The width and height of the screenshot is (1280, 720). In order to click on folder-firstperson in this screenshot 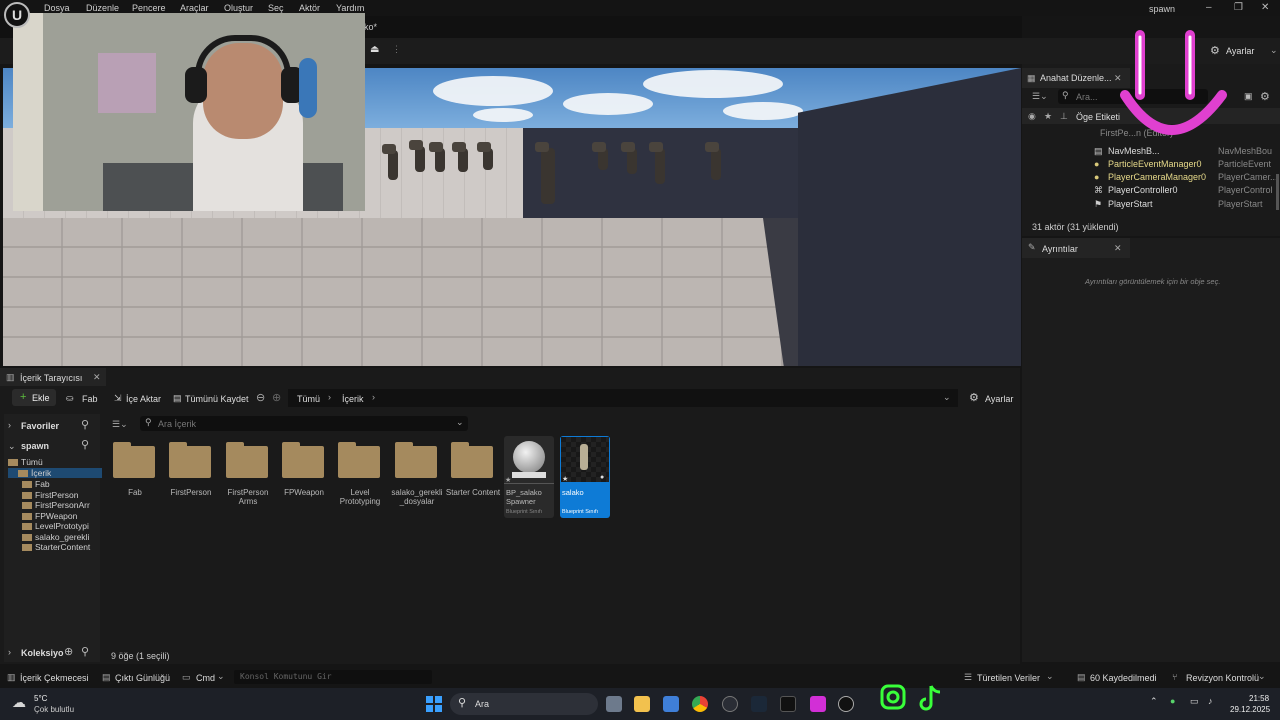, I will do `click(190, 460)`.